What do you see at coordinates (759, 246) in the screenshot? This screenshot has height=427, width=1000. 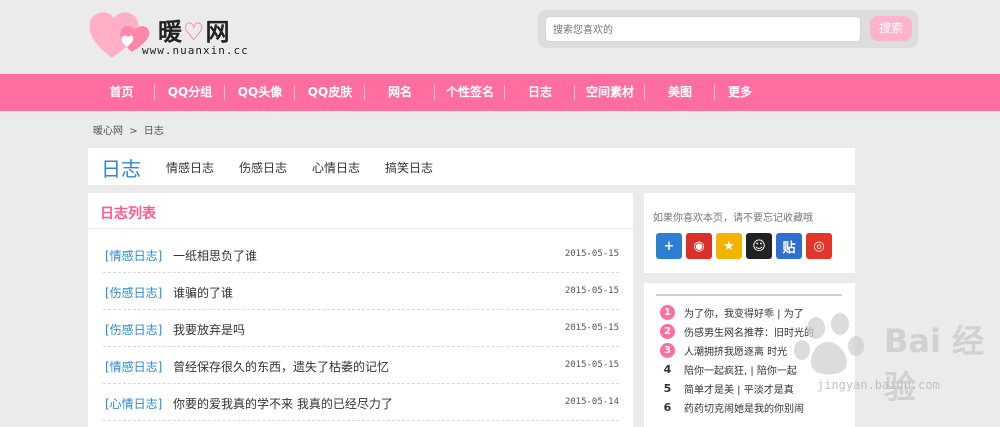 I see `qq-icon: ☺` at bounding box center [759, 246].